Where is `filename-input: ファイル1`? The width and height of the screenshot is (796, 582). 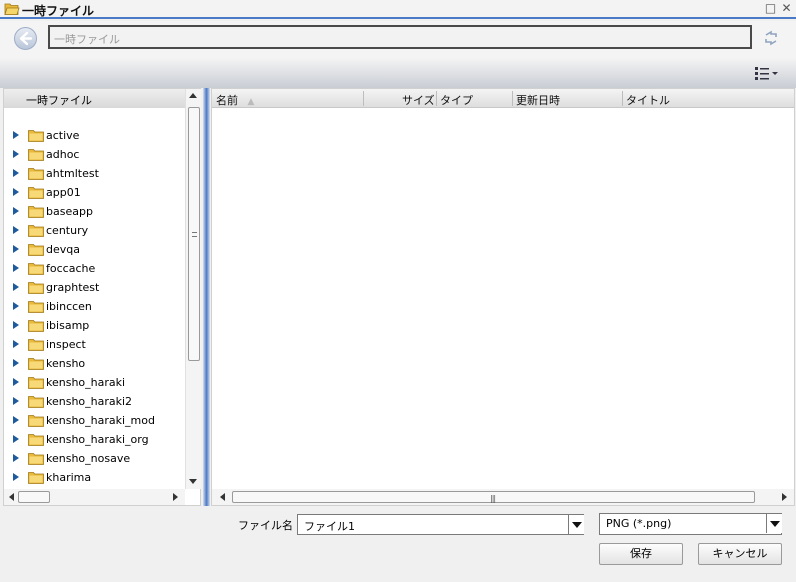
filename-input: ファイル1 is located at coordinates (329, 526).